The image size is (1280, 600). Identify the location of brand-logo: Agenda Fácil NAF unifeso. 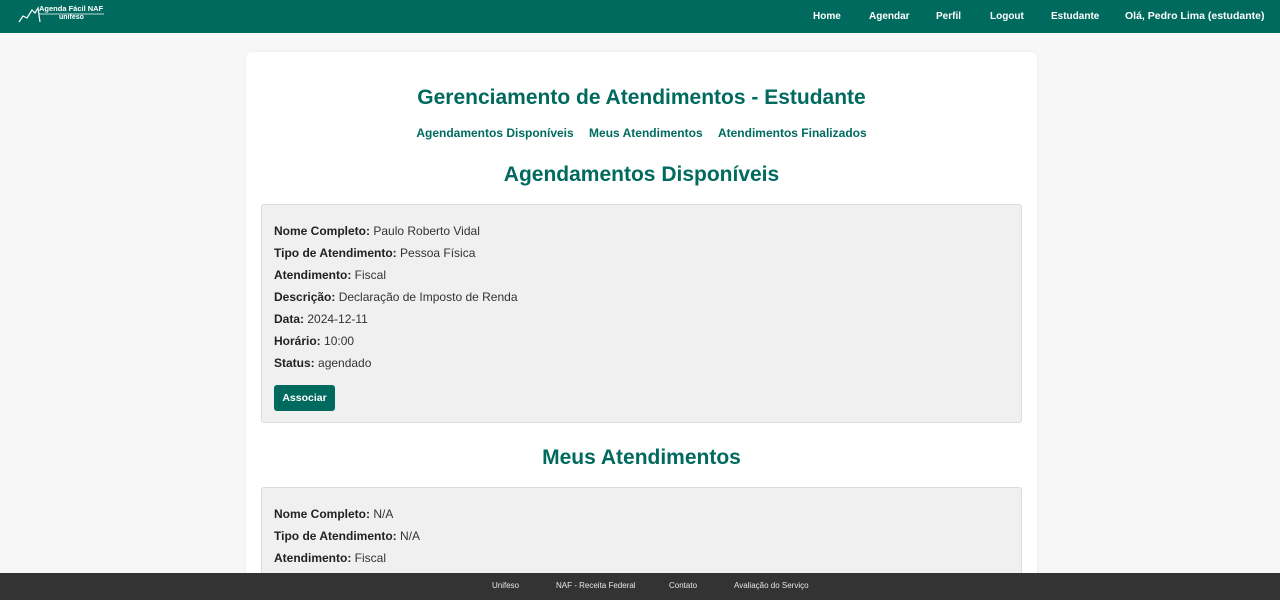
(68, 15).